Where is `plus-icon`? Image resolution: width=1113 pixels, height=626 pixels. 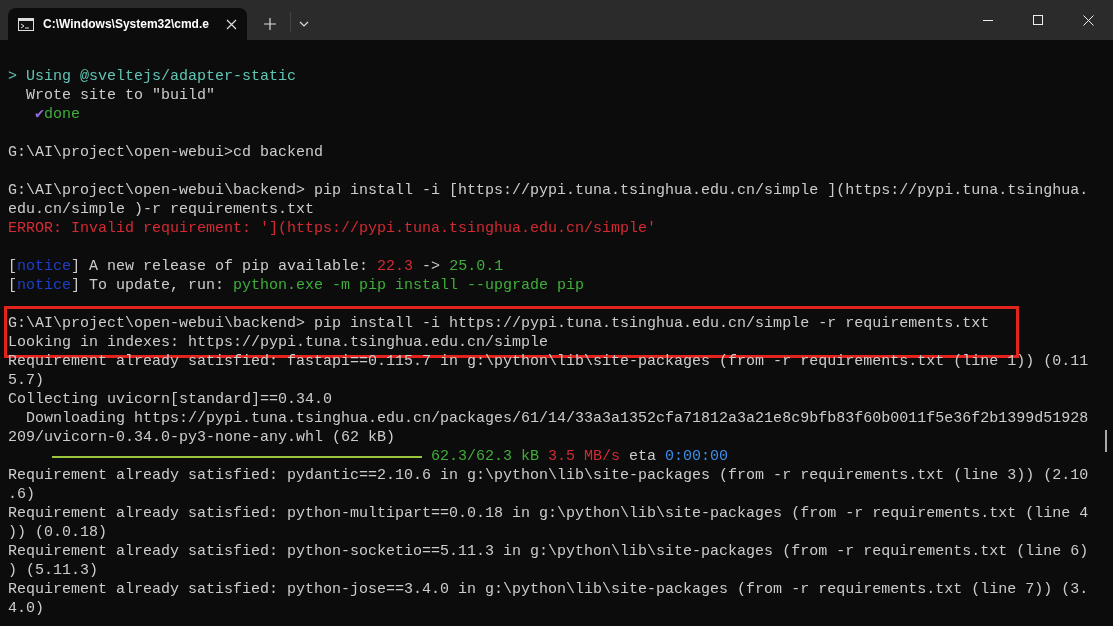
plus-icon is located at coordinates (270, 24).